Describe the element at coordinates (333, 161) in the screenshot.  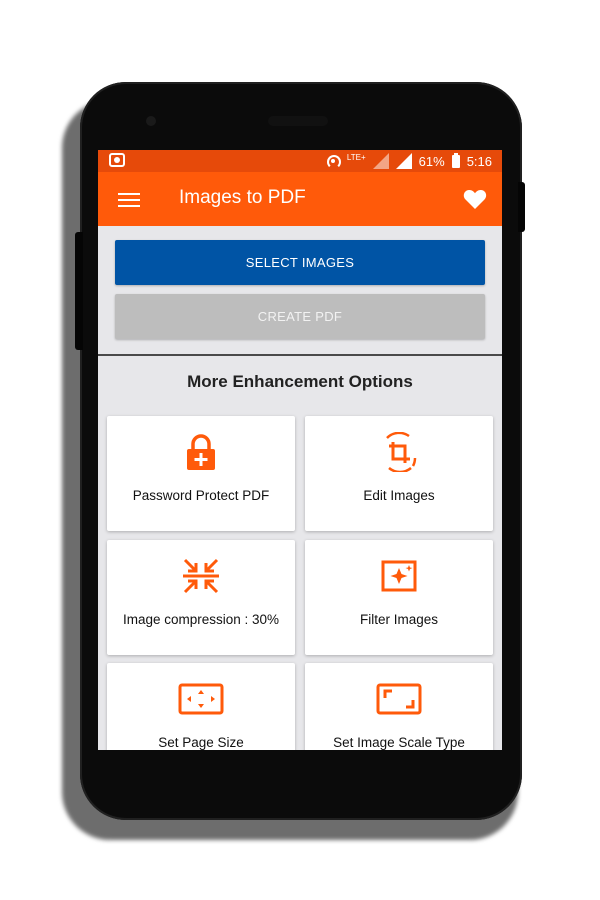
I see `hotspot-icon` at that location.